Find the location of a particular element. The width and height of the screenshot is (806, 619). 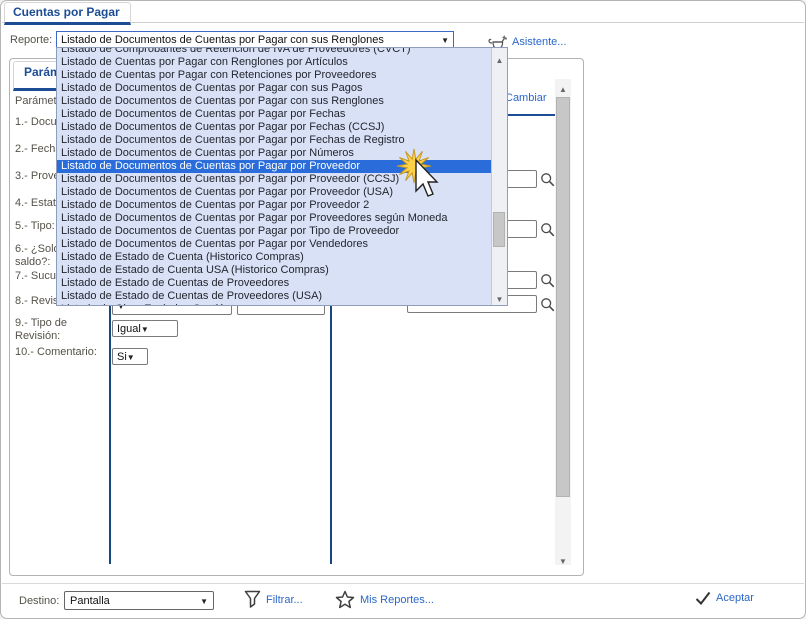

destination-select: Pantalla is located at coordinates (139, 600).